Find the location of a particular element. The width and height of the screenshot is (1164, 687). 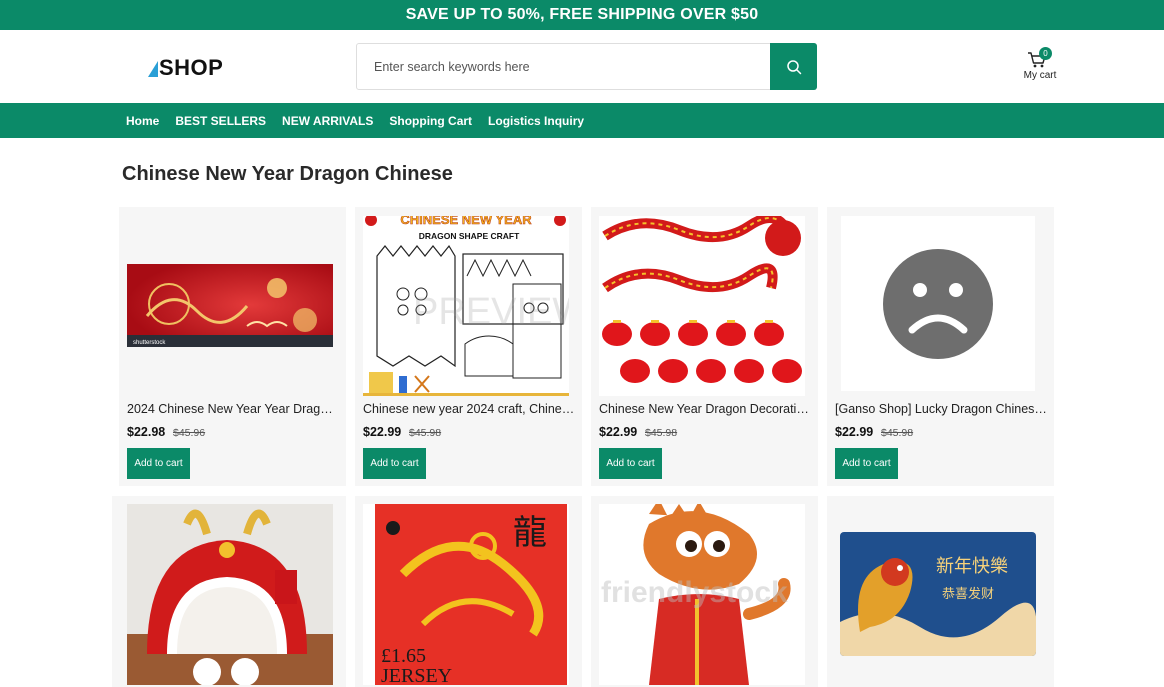

search-input is located at coordinates (564, 66).